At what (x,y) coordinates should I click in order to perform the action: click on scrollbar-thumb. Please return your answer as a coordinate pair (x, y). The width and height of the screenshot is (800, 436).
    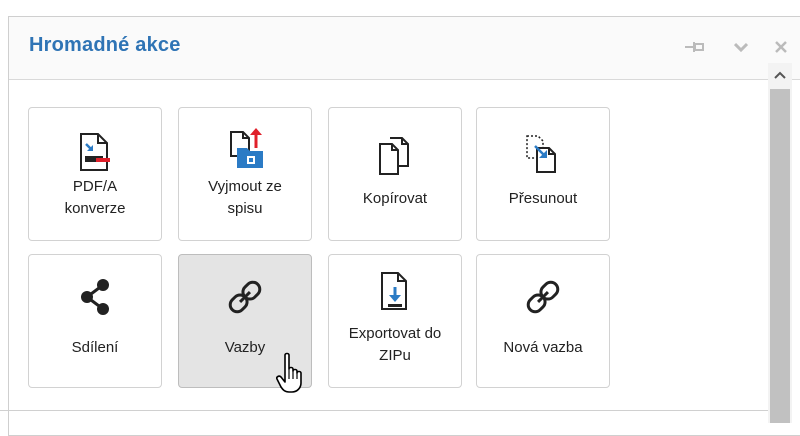
    Looking at the image, I should click on (780, 256).